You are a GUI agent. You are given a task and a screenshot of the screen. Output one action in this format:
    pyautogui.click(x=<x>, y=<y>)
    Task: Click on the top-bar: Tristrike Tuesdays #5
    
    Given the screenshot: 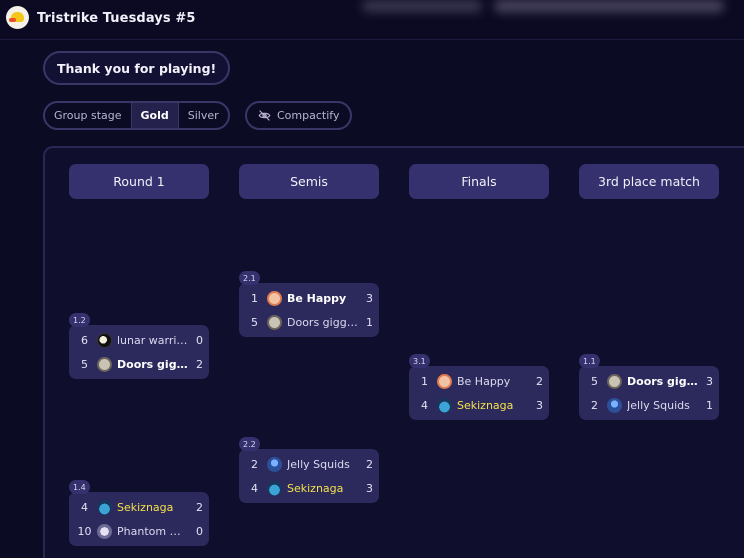 What is the action you would take?
    pyautogui.click(x=372, y=20)
    